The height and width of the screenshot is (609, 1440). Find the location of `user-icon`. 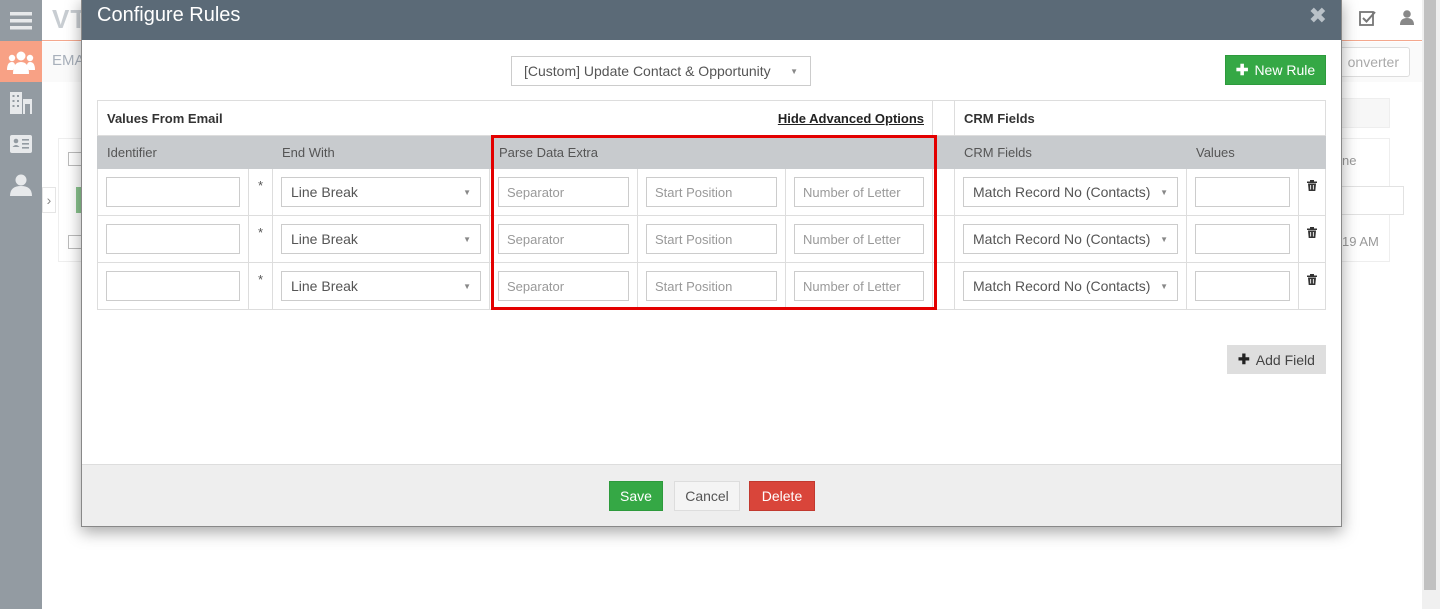

user-icon is located at coordinates (21, 184).